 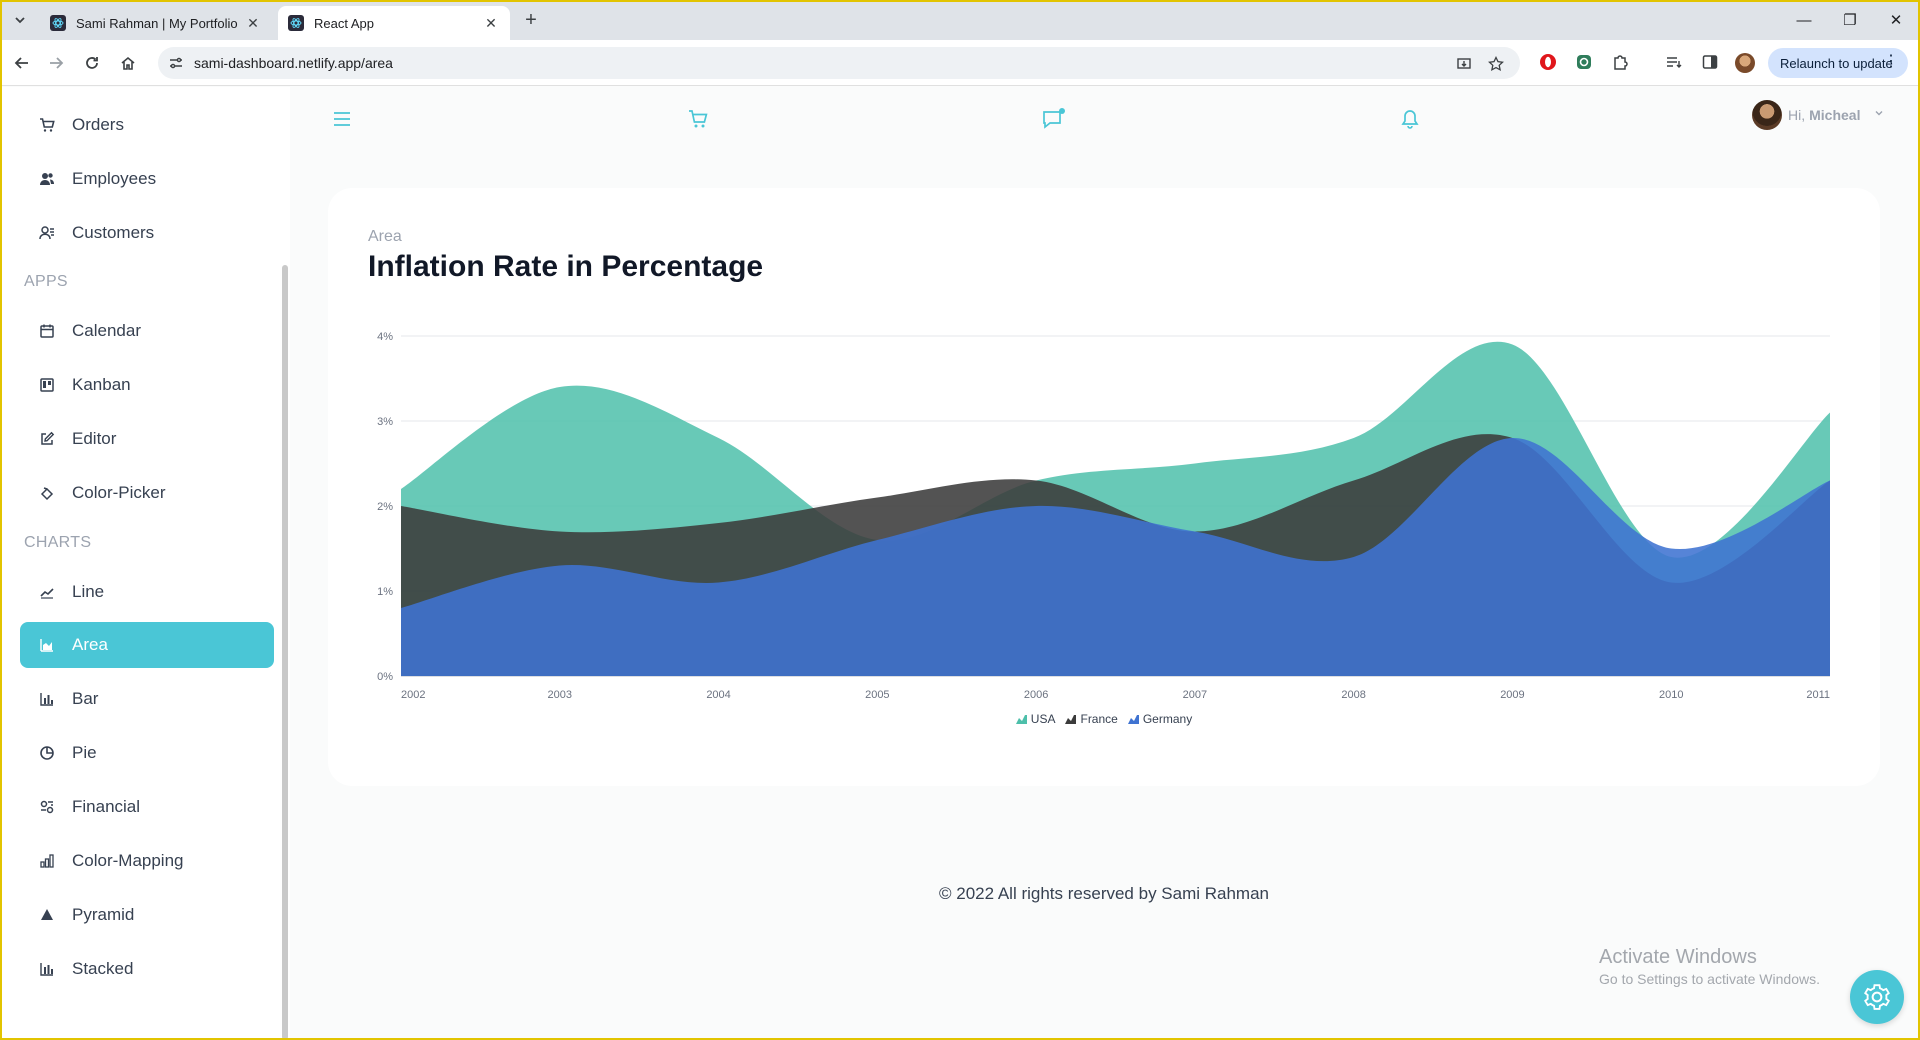 What do you see at coordinates (385, 422) in the screenshot?
I see `y-tick-label: 3%` at bounding box center [385, 422].